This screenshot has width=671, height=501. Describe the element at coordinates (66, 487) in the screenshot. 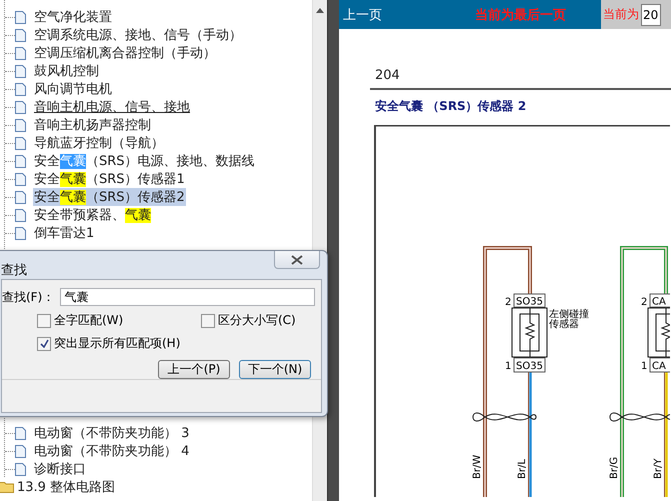

I see `tree-item: 13.9 整体电路图` at that location.